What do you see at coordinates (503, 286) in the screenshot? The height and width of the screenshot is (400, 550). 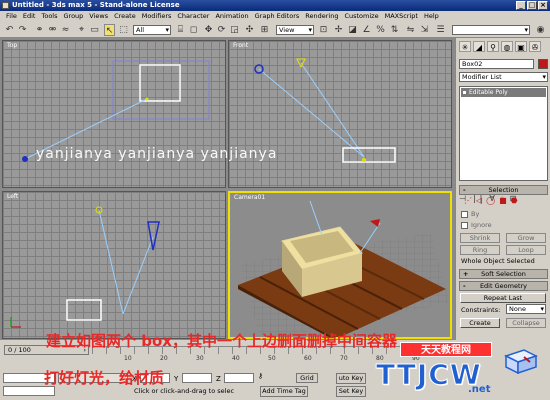 I see `edit-geometry-rollout: - Edit Geometry` at bounding box center [503, 286].